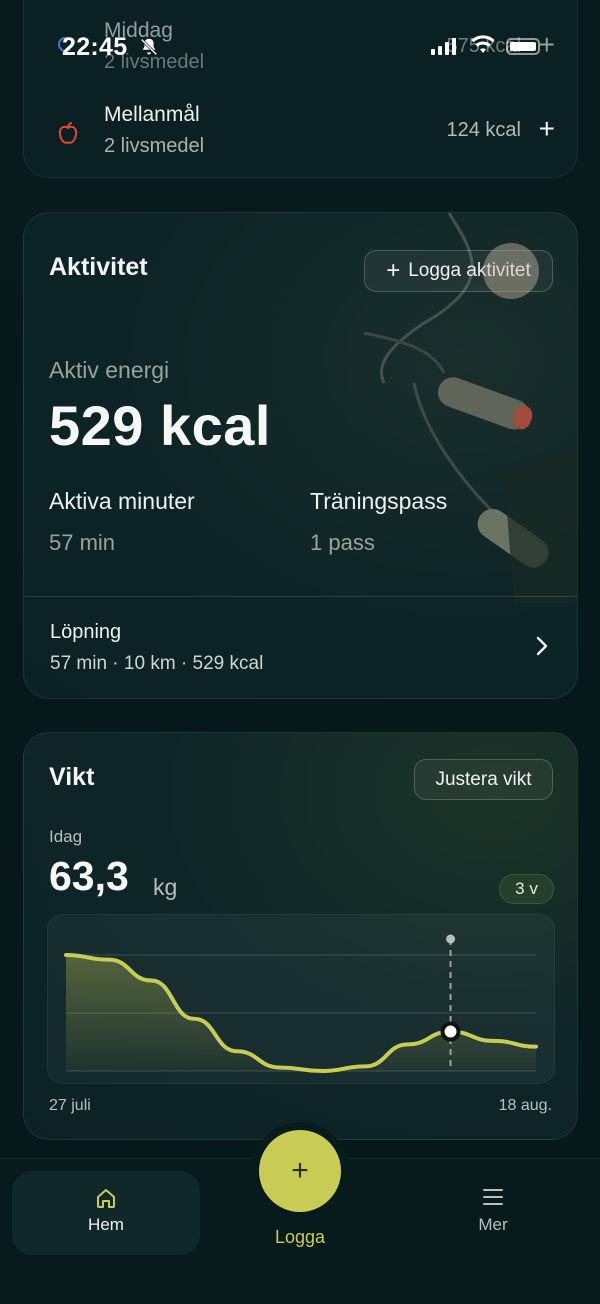 The image size is (600, 1304). Describe the element at coordinates (66, 836) in the screenshot. I see `today-label: Idag` at that location.